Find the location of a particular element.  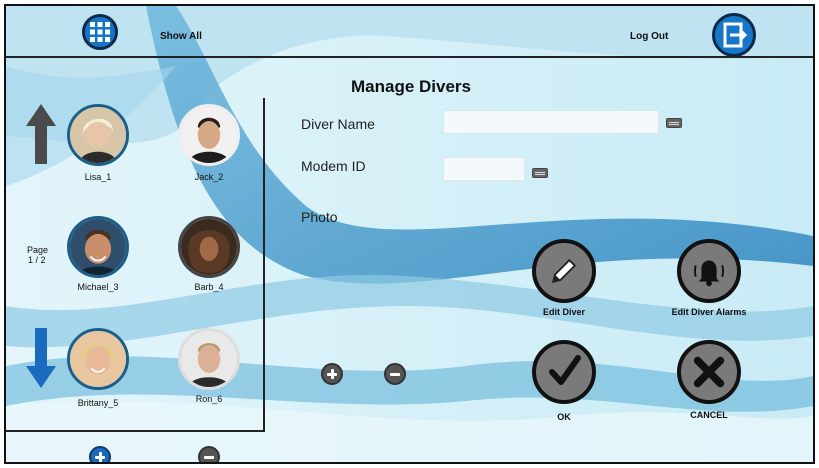

modem-id-label: Modem ID is located at coordinates (333, 166).